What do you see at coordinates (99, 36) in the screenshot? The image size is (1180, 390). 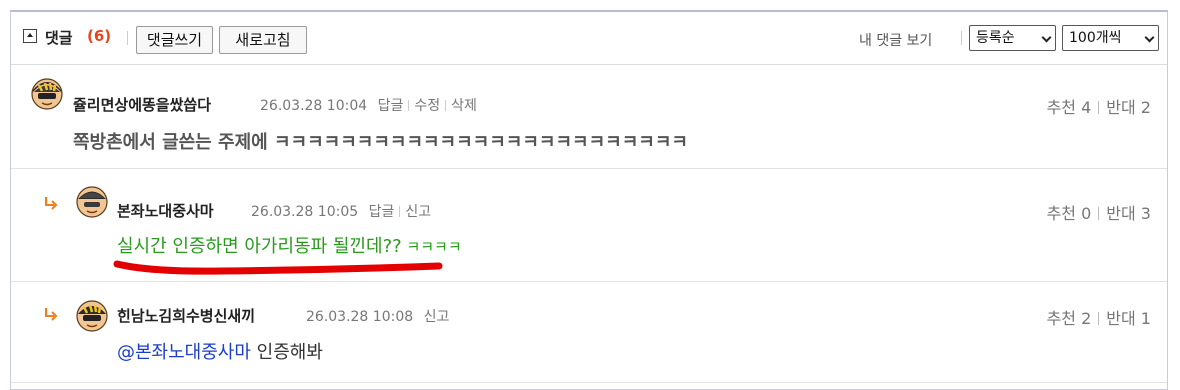 I see `comment-count: (6)` at bounding box center [99, 36].